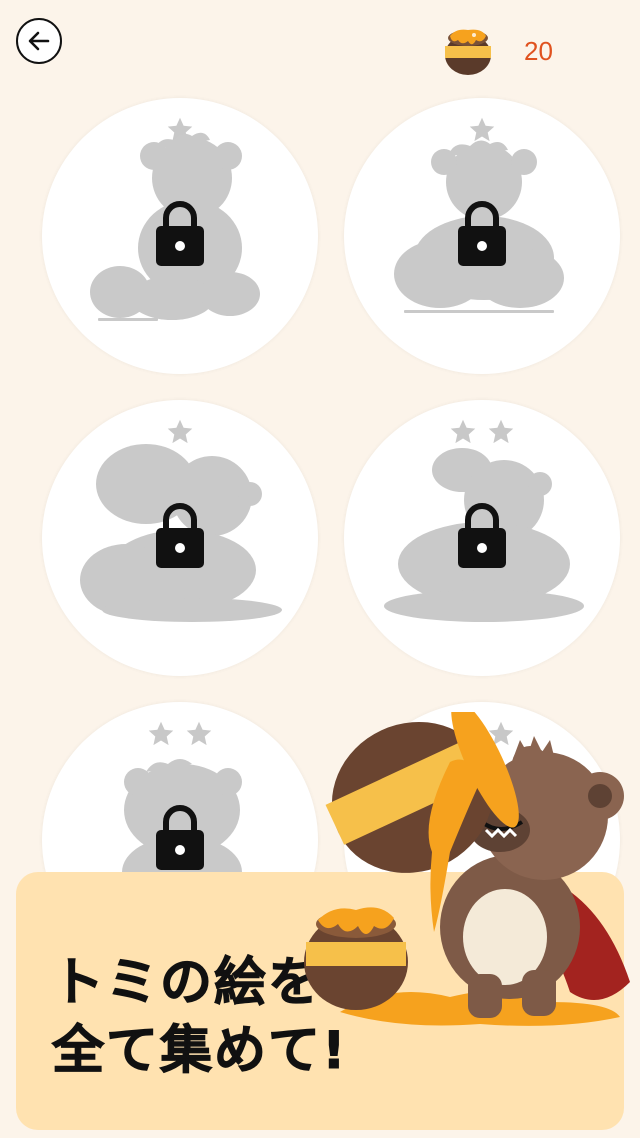  I want to click on honey-count: 20, so click(538, 51).